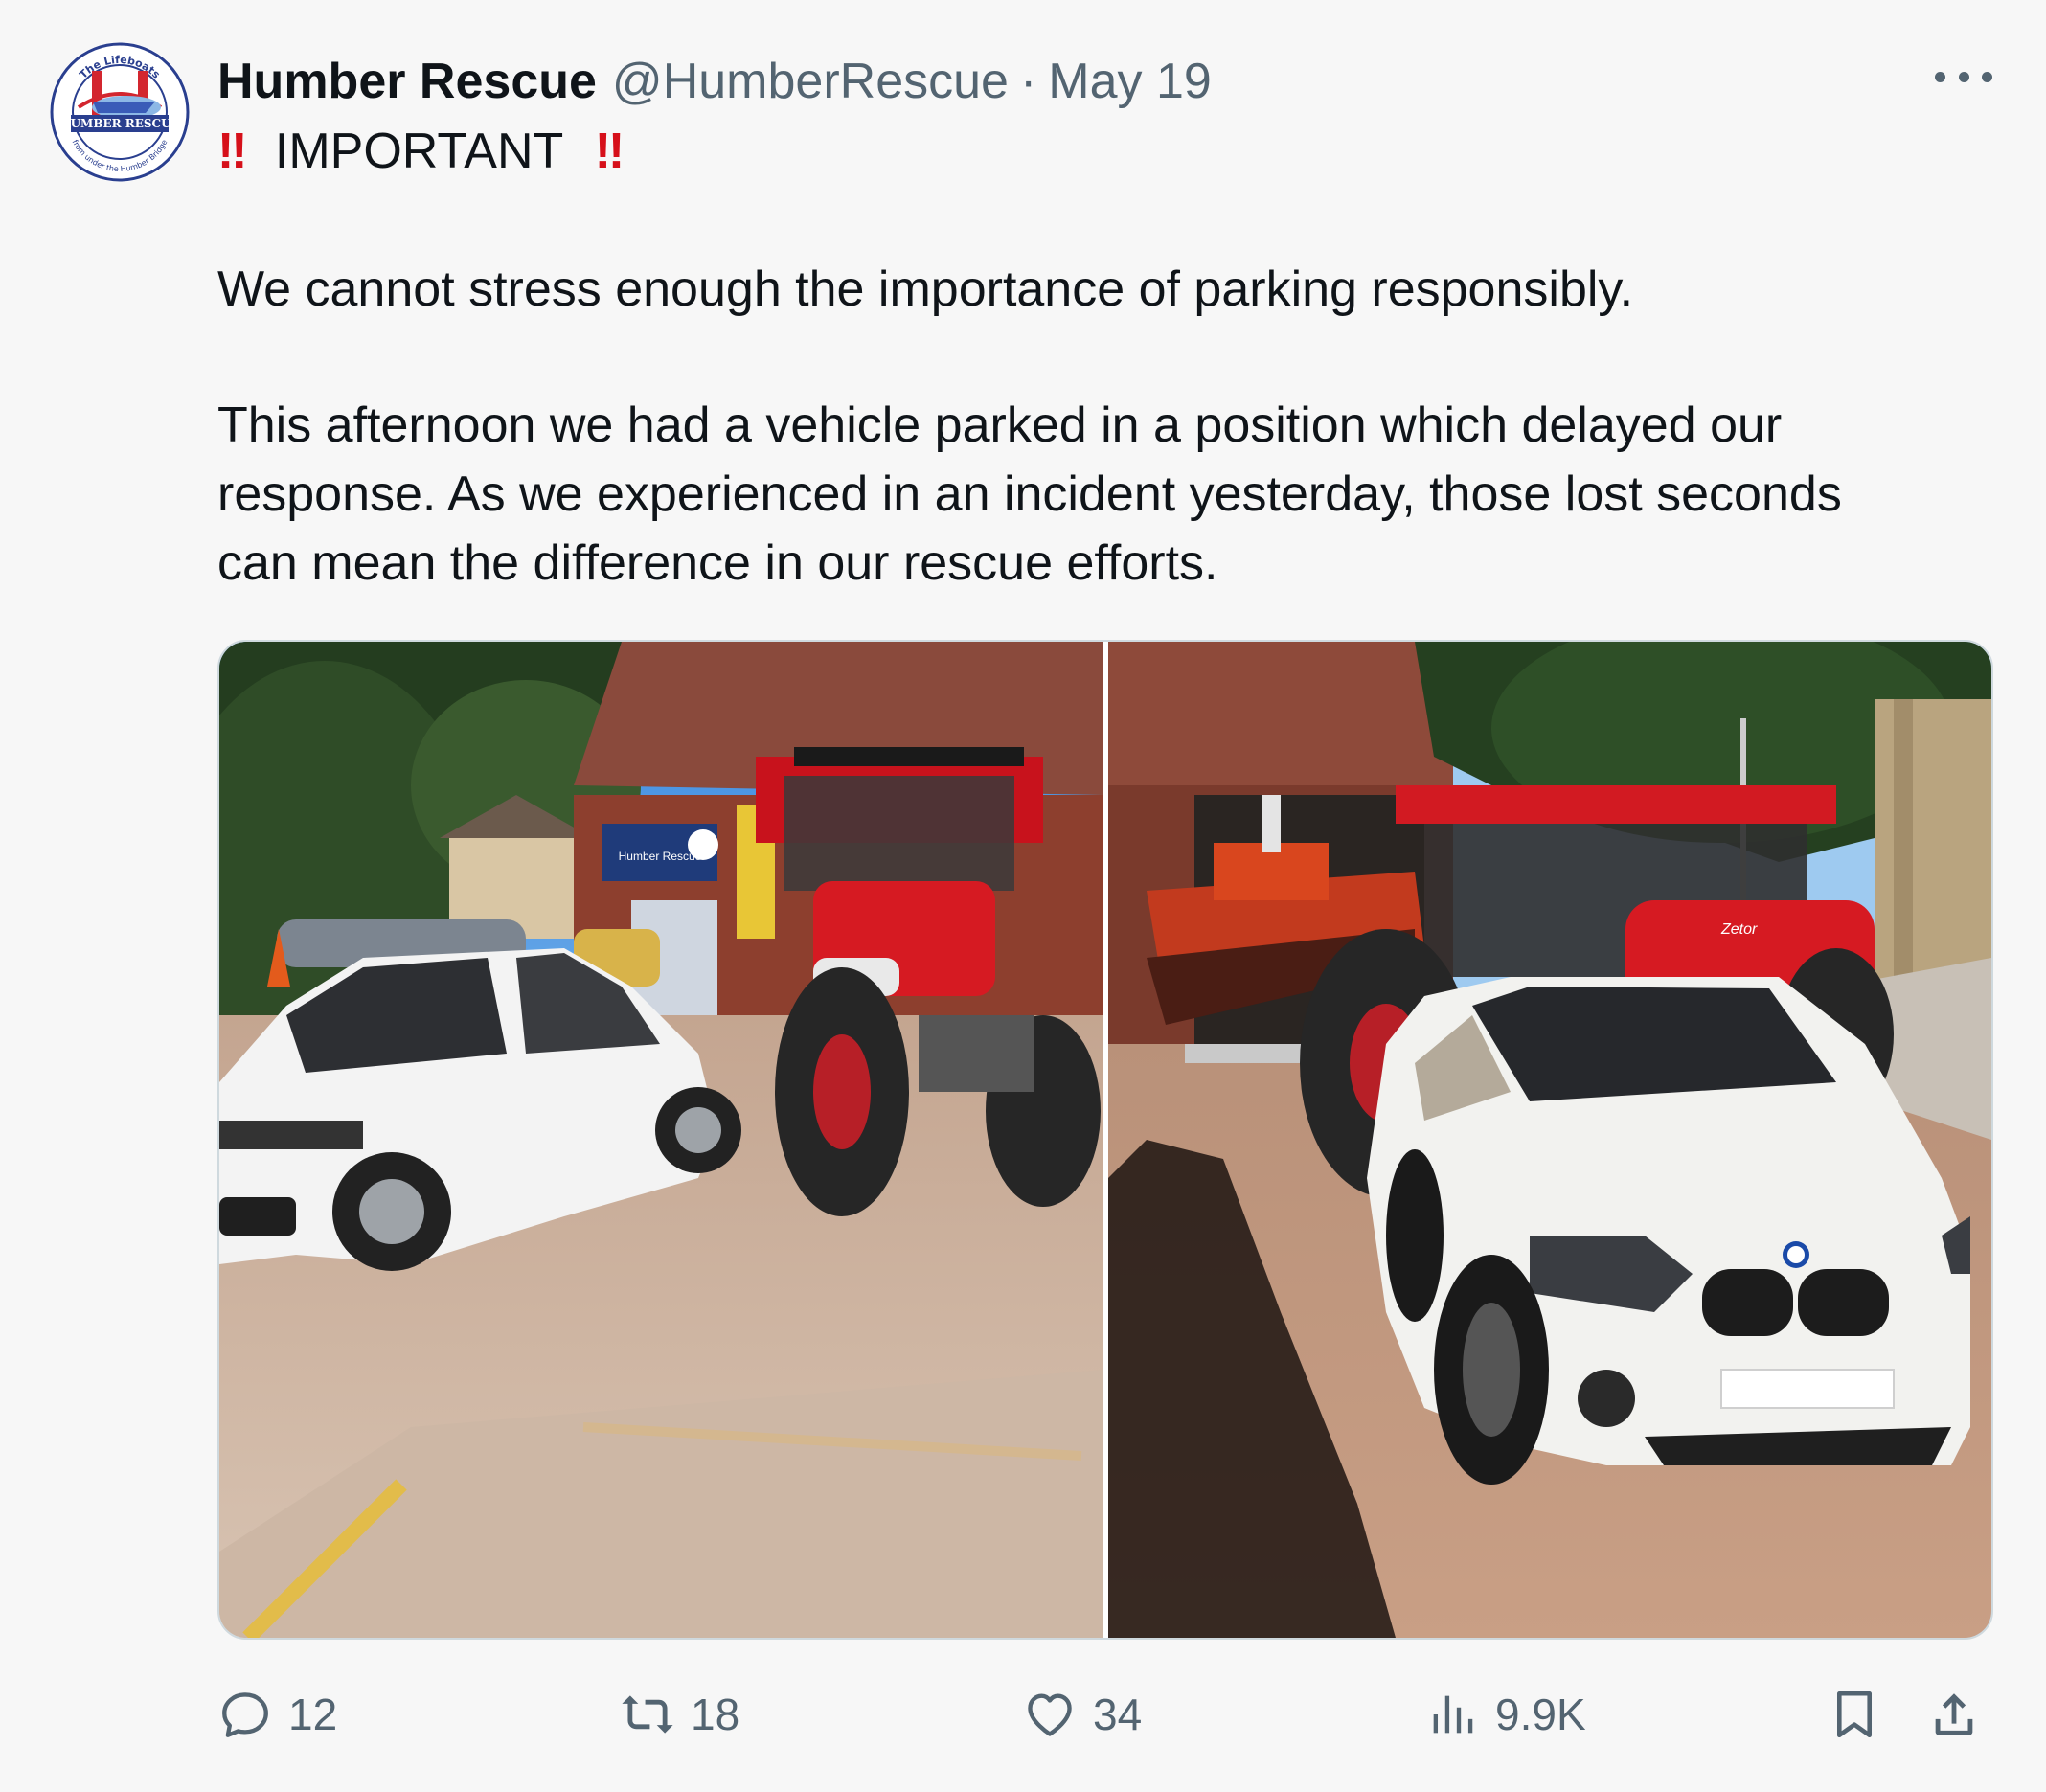  What do you see at coordinates (1540, 1714) in the screenshot?
I see `views-count: 9.9K` at bounding box center [1540, 1714].